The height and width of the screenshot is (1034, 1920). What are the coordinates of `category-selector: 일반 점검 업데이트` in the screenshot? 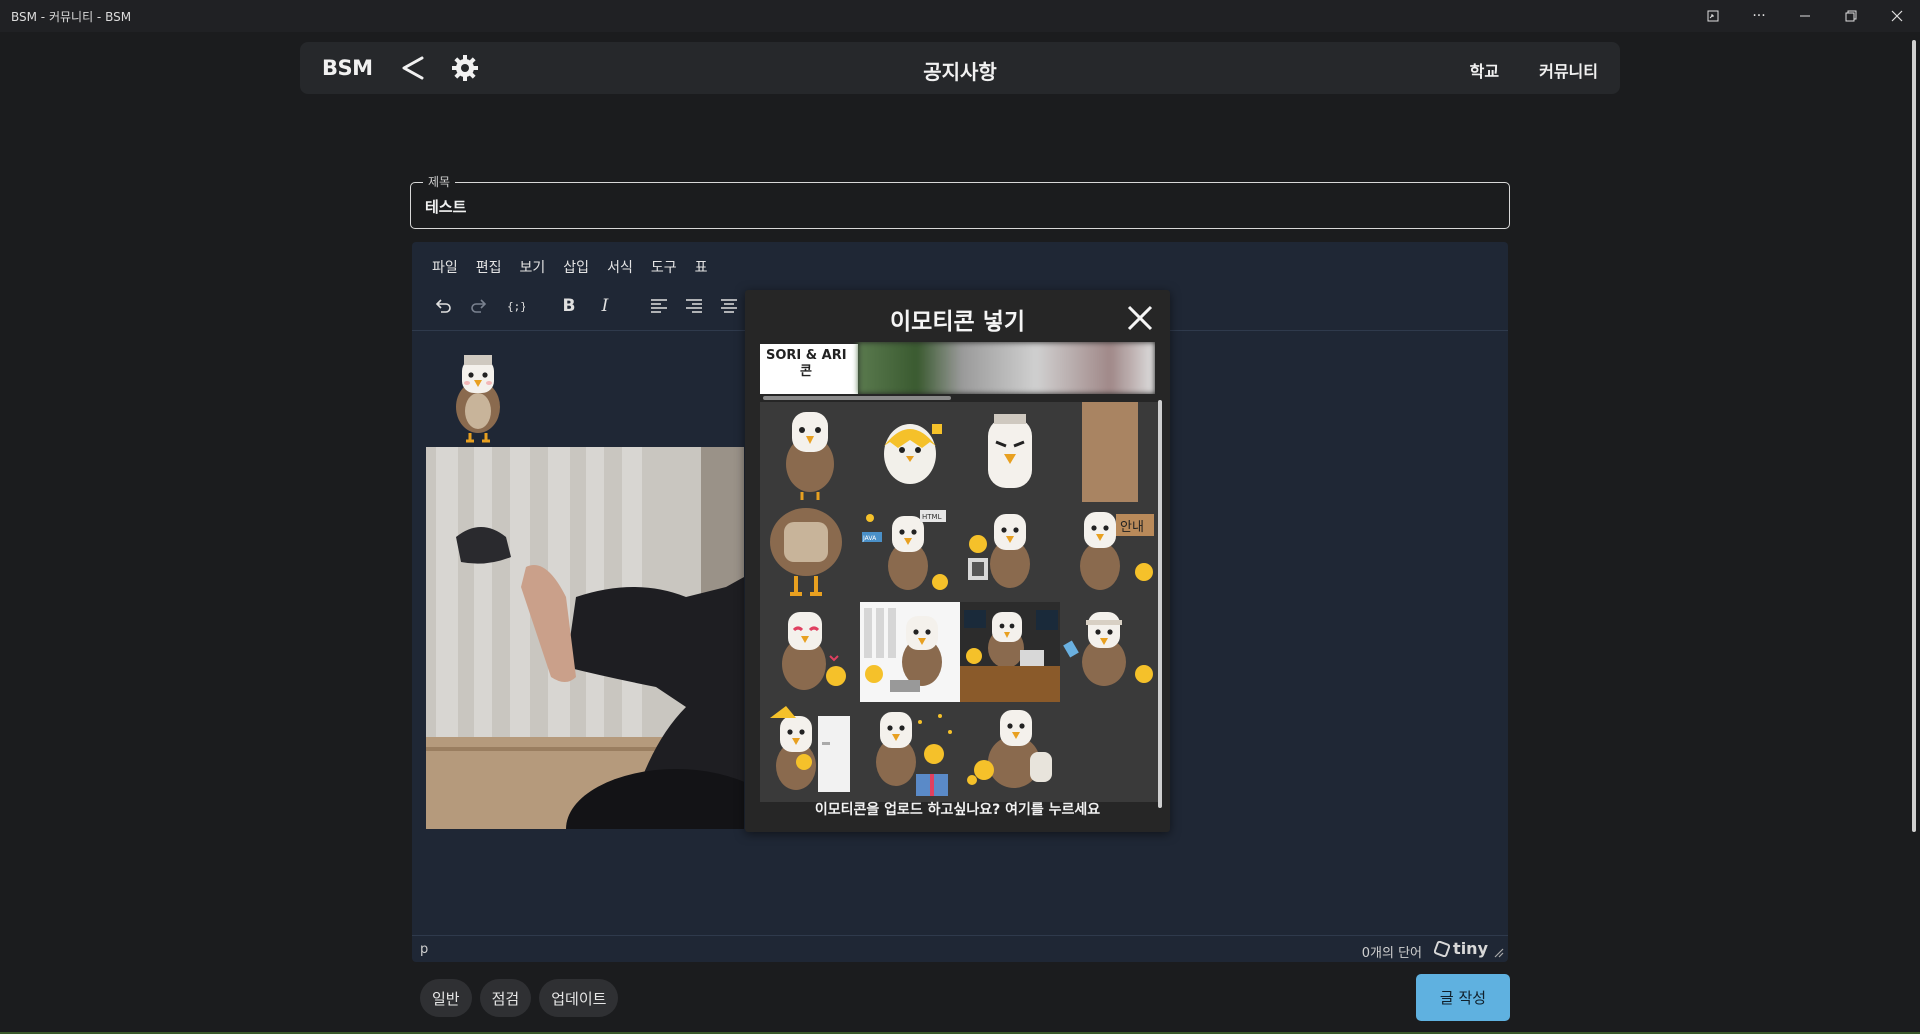 It's located at (519, 998).